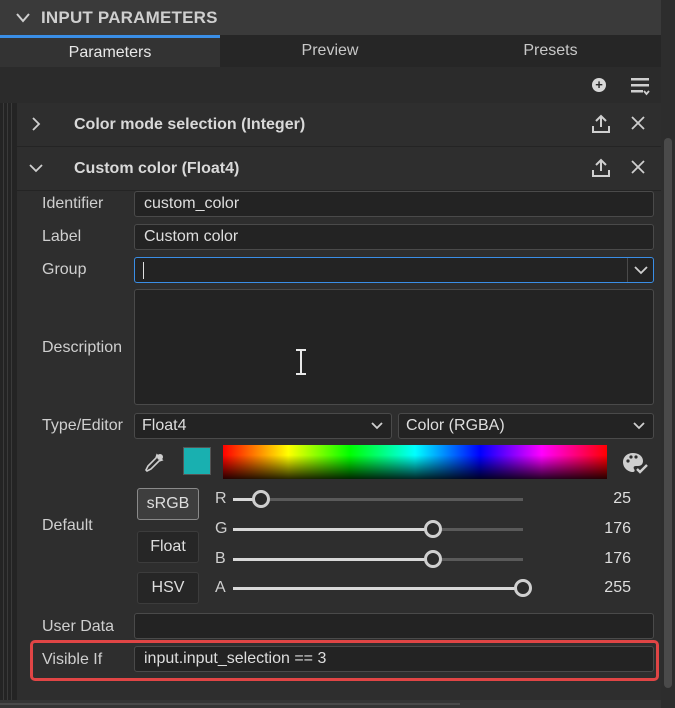 This screenshot has width=675, height=708. What do you see at coordinates (415, 462) in the screenshot?
I see `color-spectrum` at bounding box center [415, 462].